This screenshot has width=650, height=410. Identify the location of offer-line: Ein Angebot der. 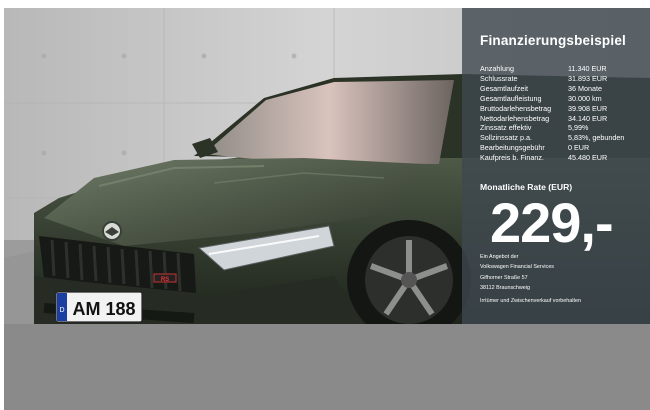
(499, 257).